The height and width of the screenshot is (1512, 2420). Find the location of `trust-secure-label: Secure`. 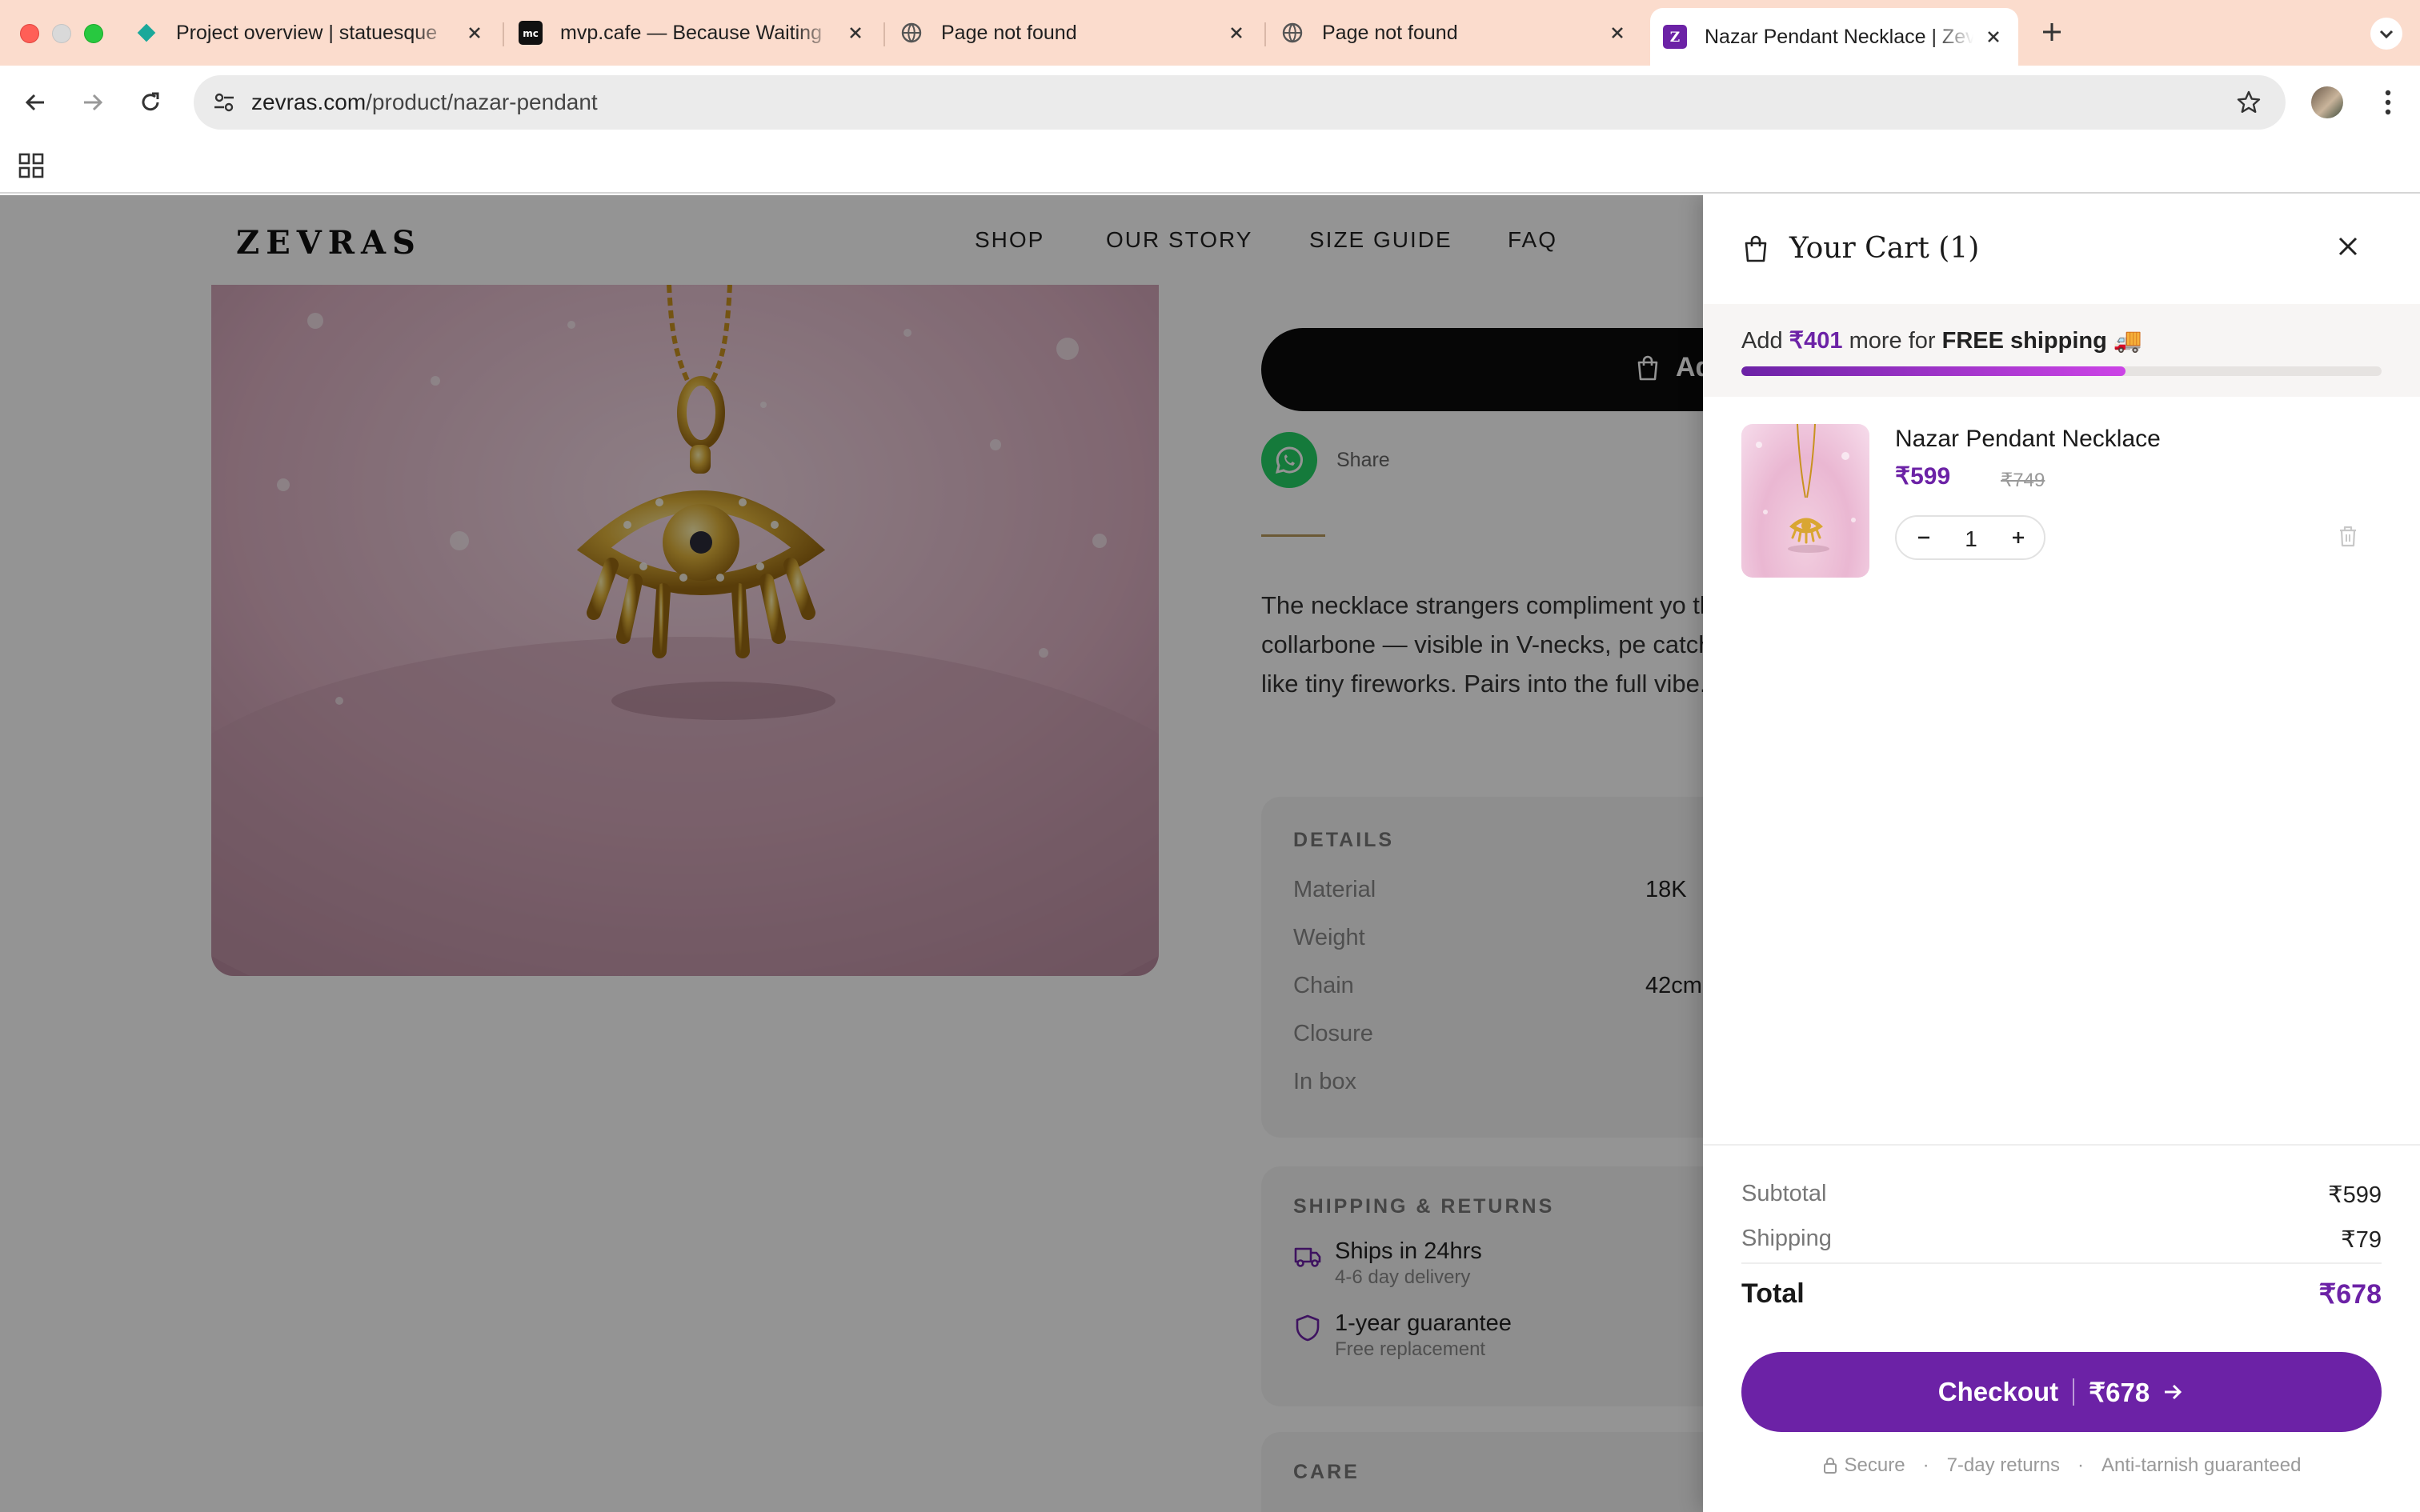

trust-secure-label: Secure is located at coordinates (1874, 1465).